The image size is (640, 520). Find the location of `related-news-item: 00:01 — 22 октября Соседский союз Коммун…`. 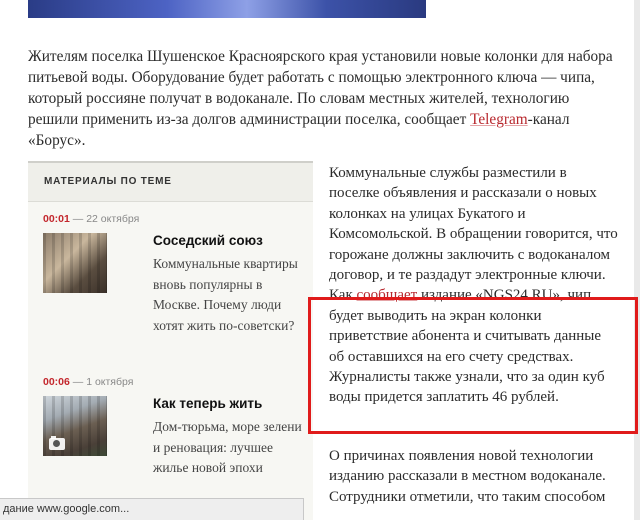

related-news-item: 00:01 — 22 октября Соседский союз Коммун… is located at coordinates (175, 273).